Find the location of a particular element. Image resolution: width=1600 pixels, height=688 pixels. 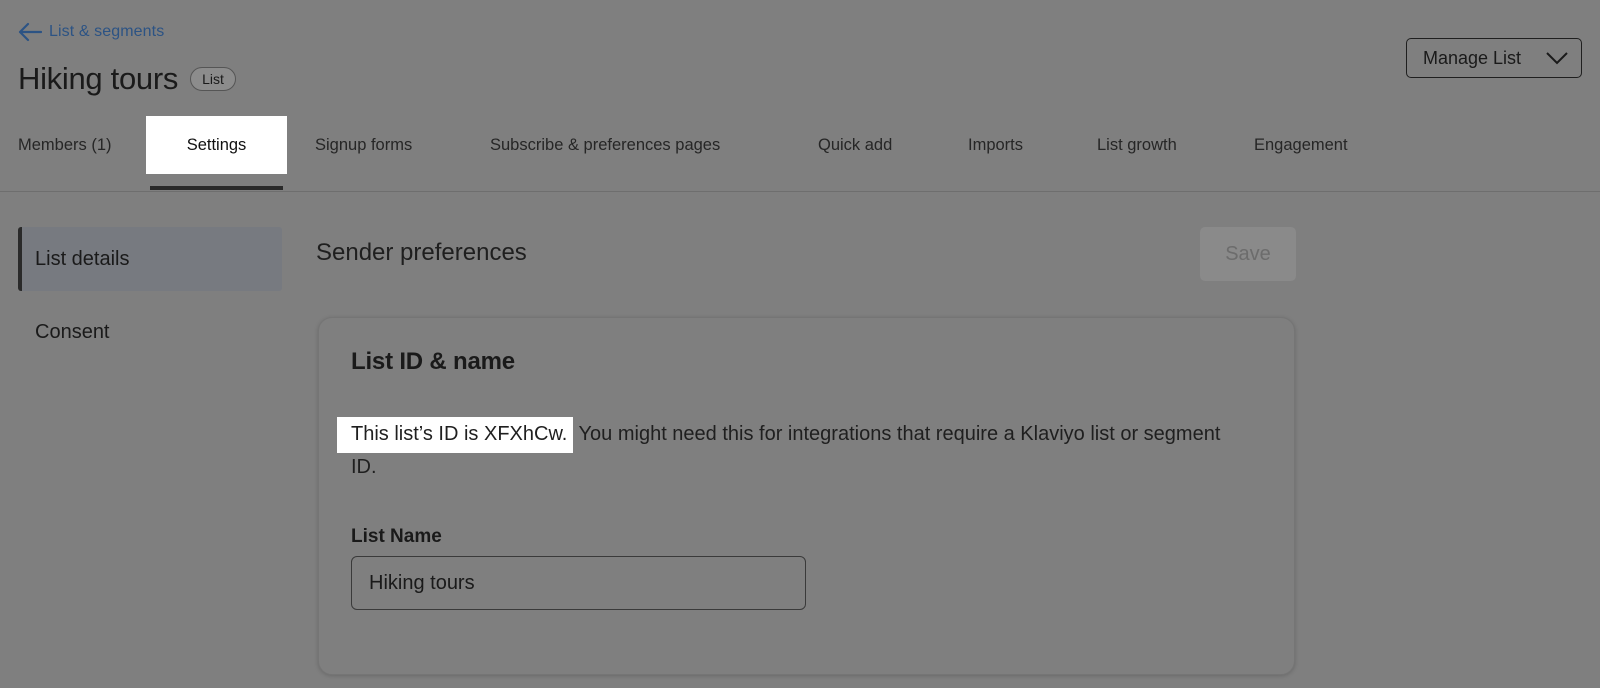

section-title: Sender preferences is located at coordinates (421, 252).